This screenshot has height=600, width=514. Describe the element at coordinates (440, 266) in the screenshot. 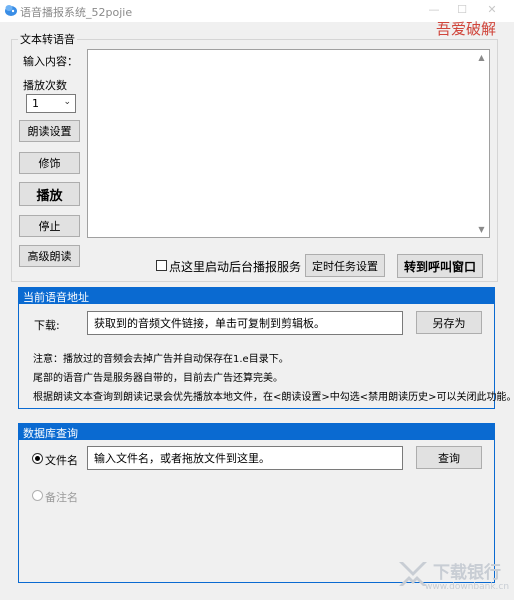

I see `goto-call-window-button: 转到呼叫窗口` at that location.